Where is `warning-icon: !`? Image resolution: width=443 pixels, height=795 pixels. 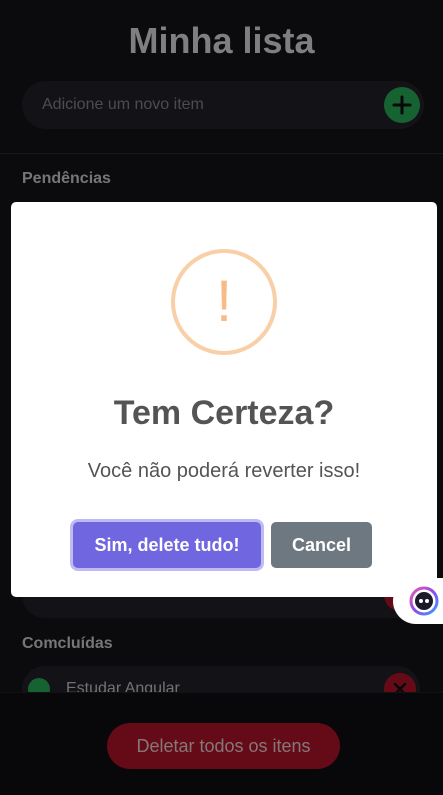
warning-icon: ! is located at coordinates (224, 302).